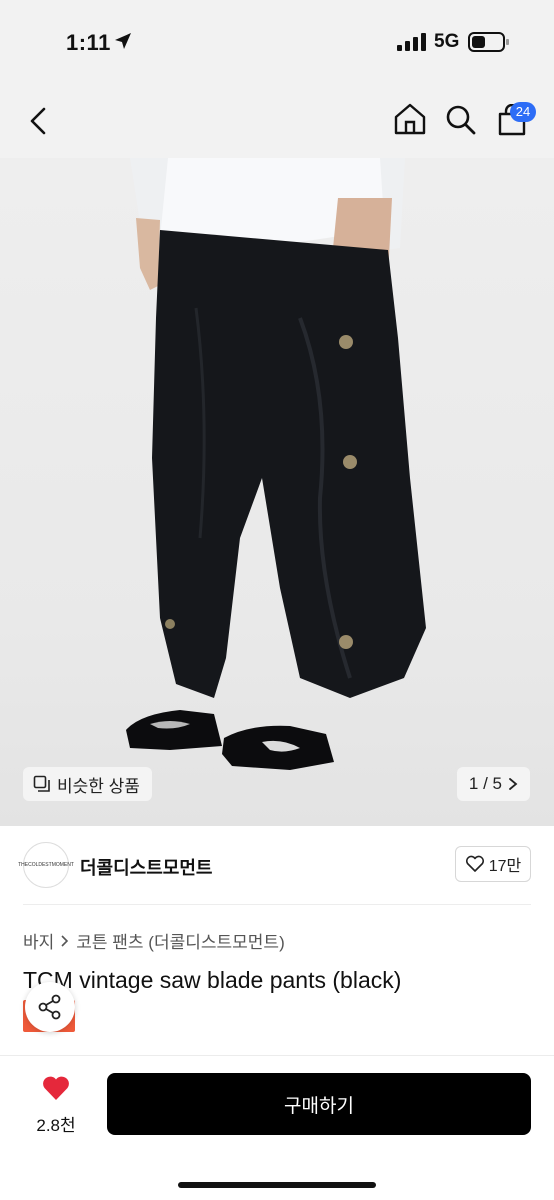 The width and height of the screenshot is (554, 1200). What do you see at coordinates (56, 1088) in the screenshot?
I see `heart-filled-icon` at bounding box center [56, 1088].